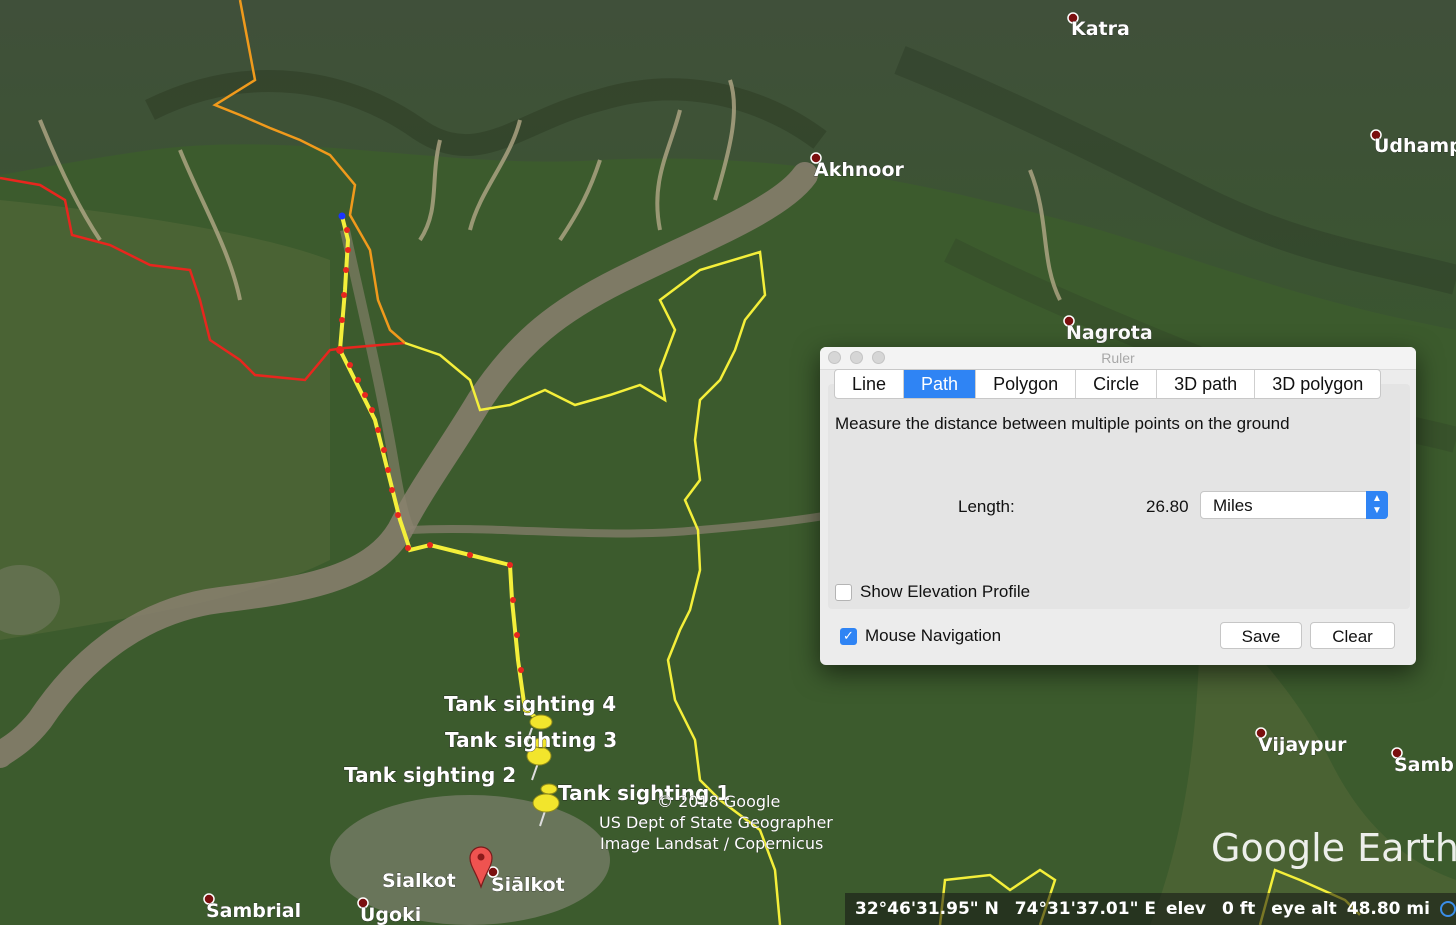  What do you see at coordinates (843, 592) in the screenshot?
I see `elevation-profile-checkbox` at bounding box center [843, 592].